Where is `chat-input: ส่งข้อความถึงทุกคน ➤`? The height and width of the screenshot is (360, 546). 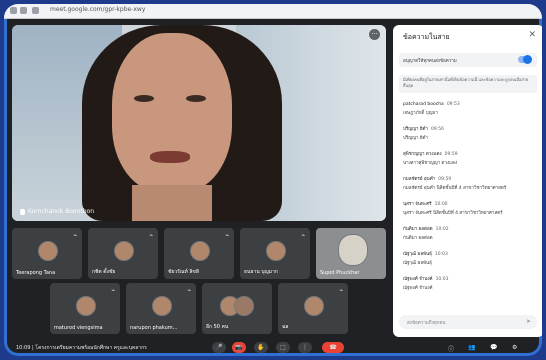
chat-input: ส่งข้อความถึงทุกคน ➤ is located at coordinates (468, 322).